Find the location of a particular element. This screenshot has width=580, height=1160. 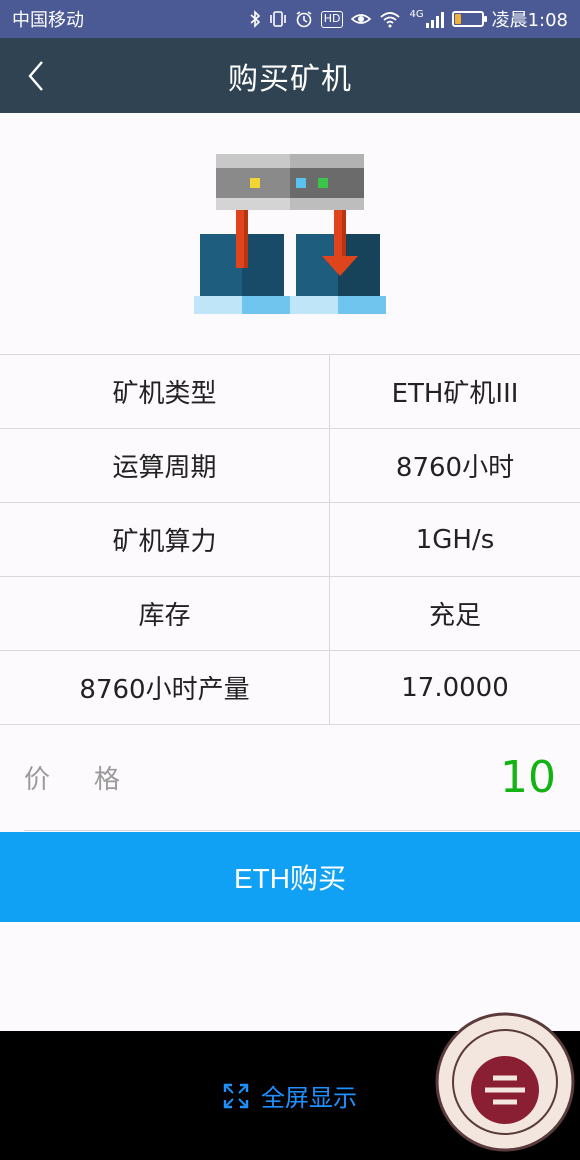

hd-icon: HD is located at coordinates (332, 19).